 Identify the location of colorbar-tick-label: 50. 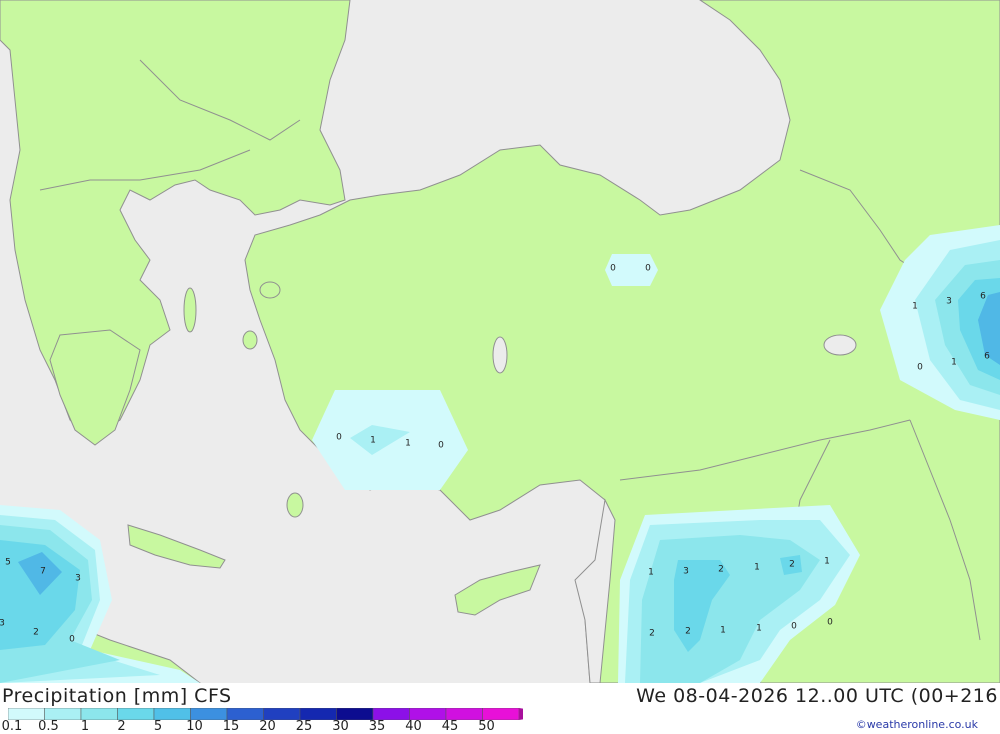
(486, 726).